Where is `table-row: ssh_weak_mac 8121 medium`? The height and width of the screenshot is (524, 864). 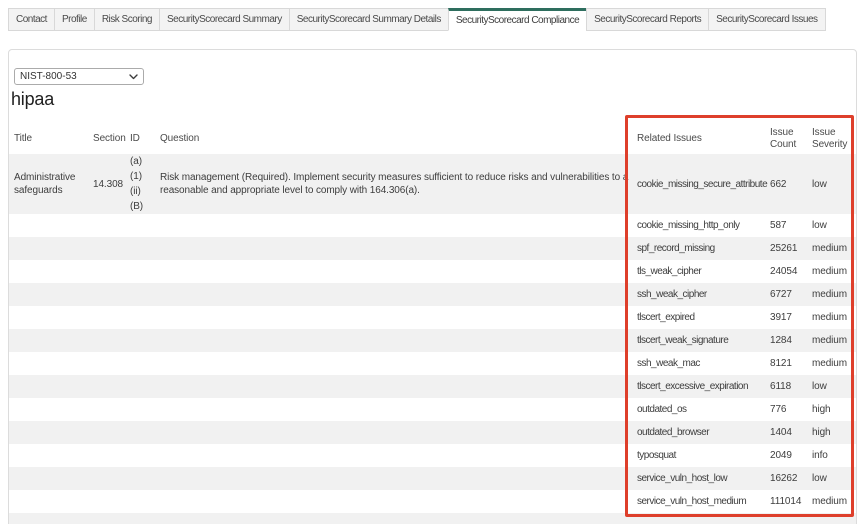 table-row: ssh_weak_mac 8121 medium is located at coordinates (432, 363).